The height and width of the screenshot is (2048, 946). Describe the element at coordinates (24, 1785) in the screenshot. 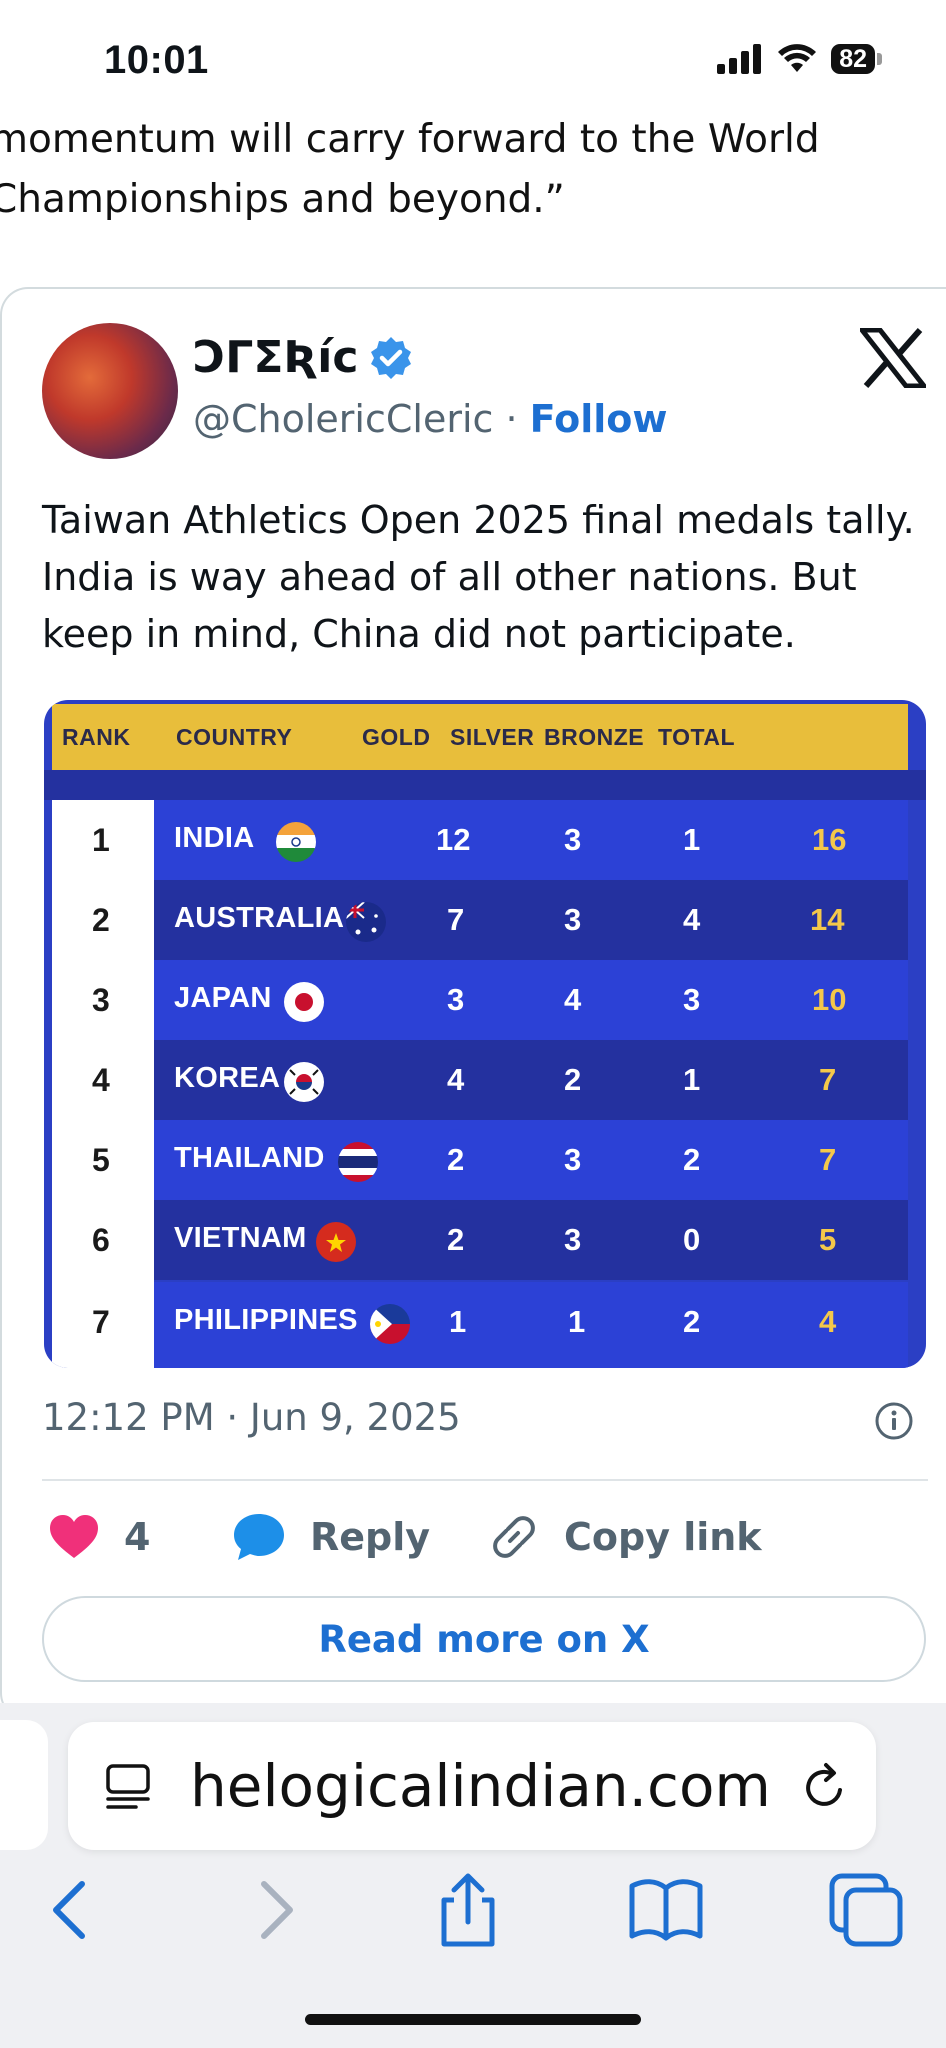

I see `previous-tab-peek` at that location.